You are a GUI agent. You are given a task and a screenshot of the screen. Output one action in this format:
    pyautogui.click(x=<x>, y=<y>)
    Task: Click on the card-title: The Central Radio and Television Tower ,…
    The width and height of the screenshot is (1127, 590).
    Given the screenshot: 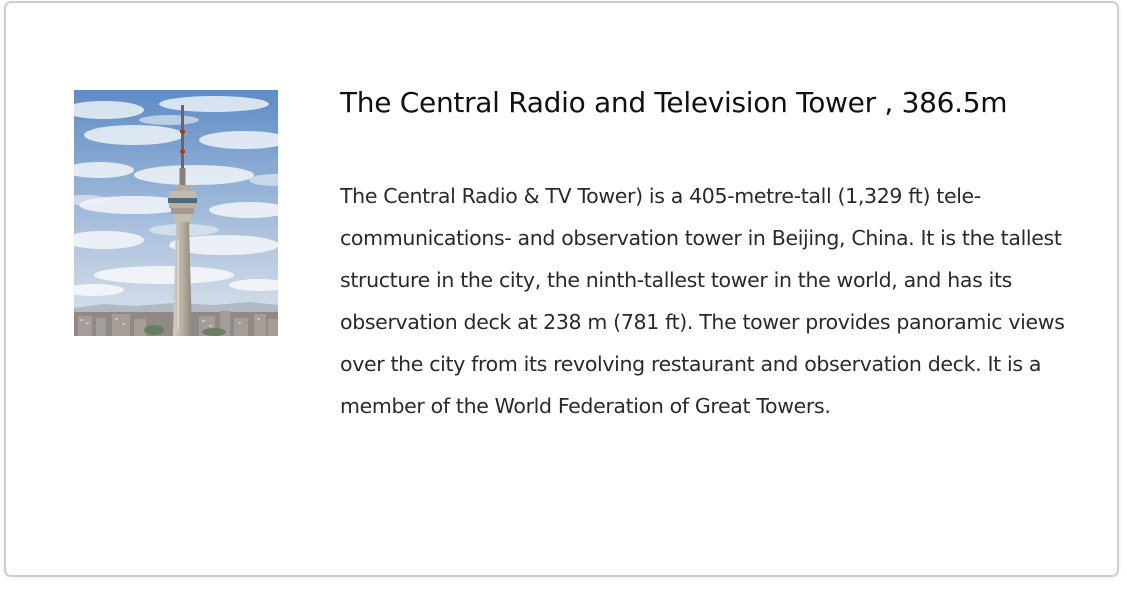 What is the action you would take?
    pyautogui.click(x=674, y=102)
    